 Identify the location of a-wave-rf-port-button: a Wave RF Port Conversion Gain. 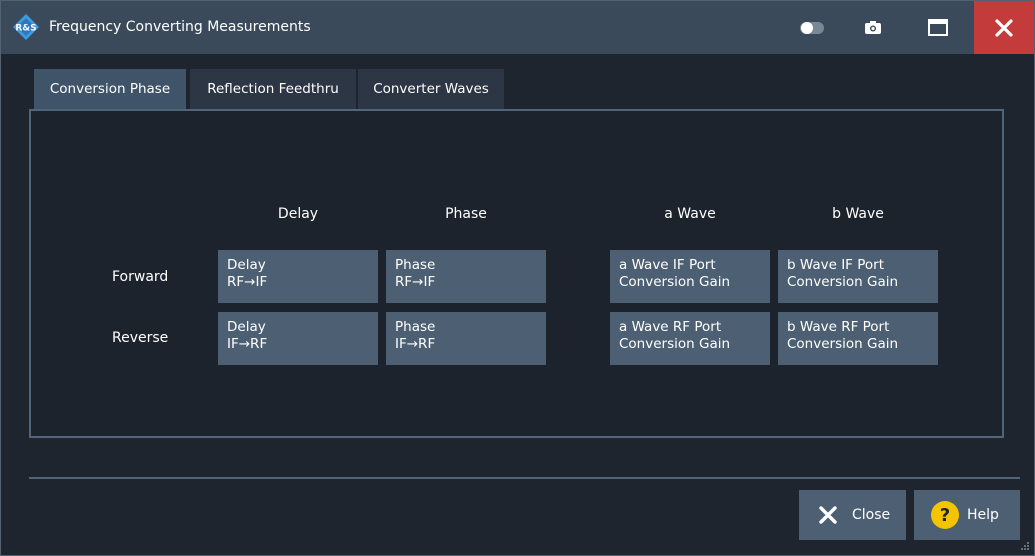
(690, 338).